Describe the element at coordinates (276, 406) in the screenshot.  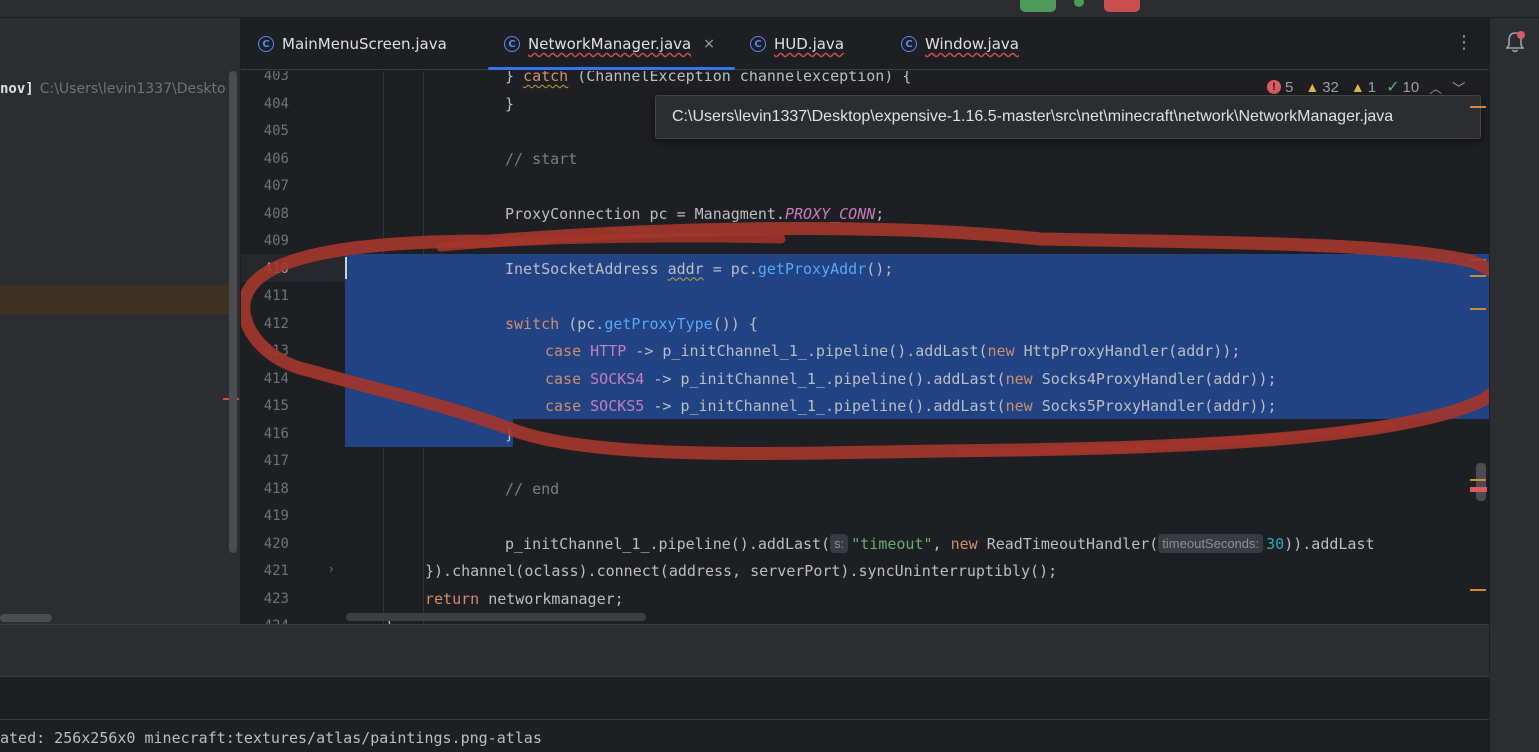
I see `line-number: 415` at that location.